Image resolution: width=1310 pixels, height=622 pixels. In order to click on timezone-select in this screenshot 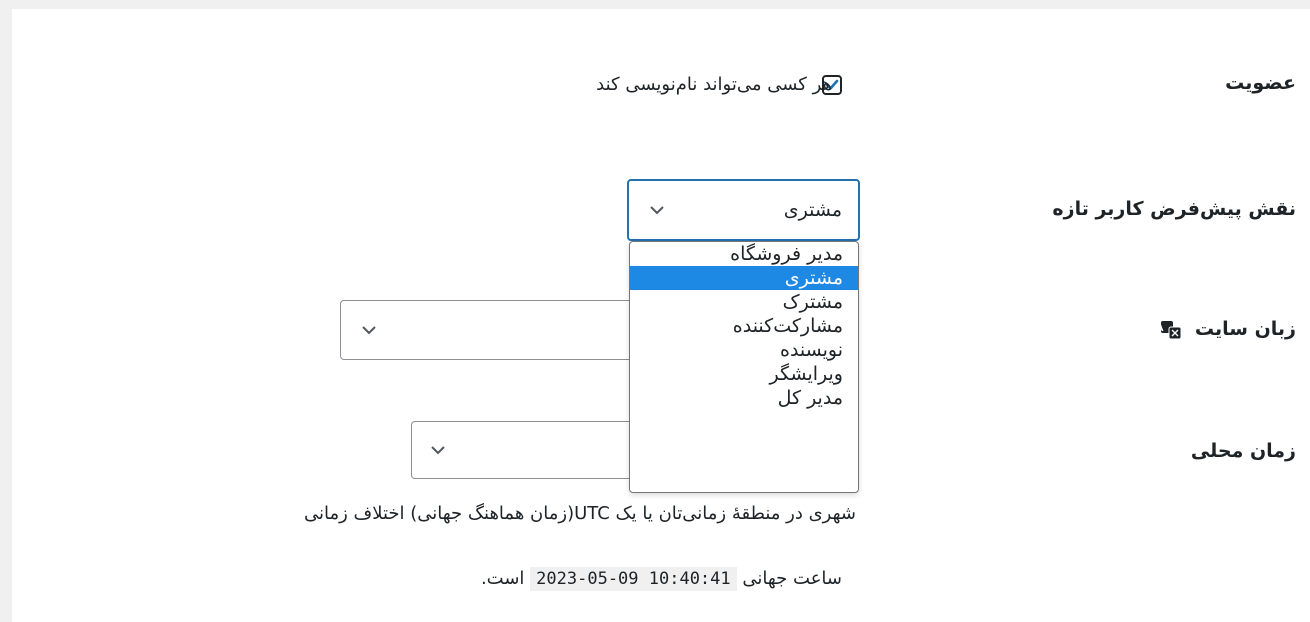, I will do `click(525, 450)`.